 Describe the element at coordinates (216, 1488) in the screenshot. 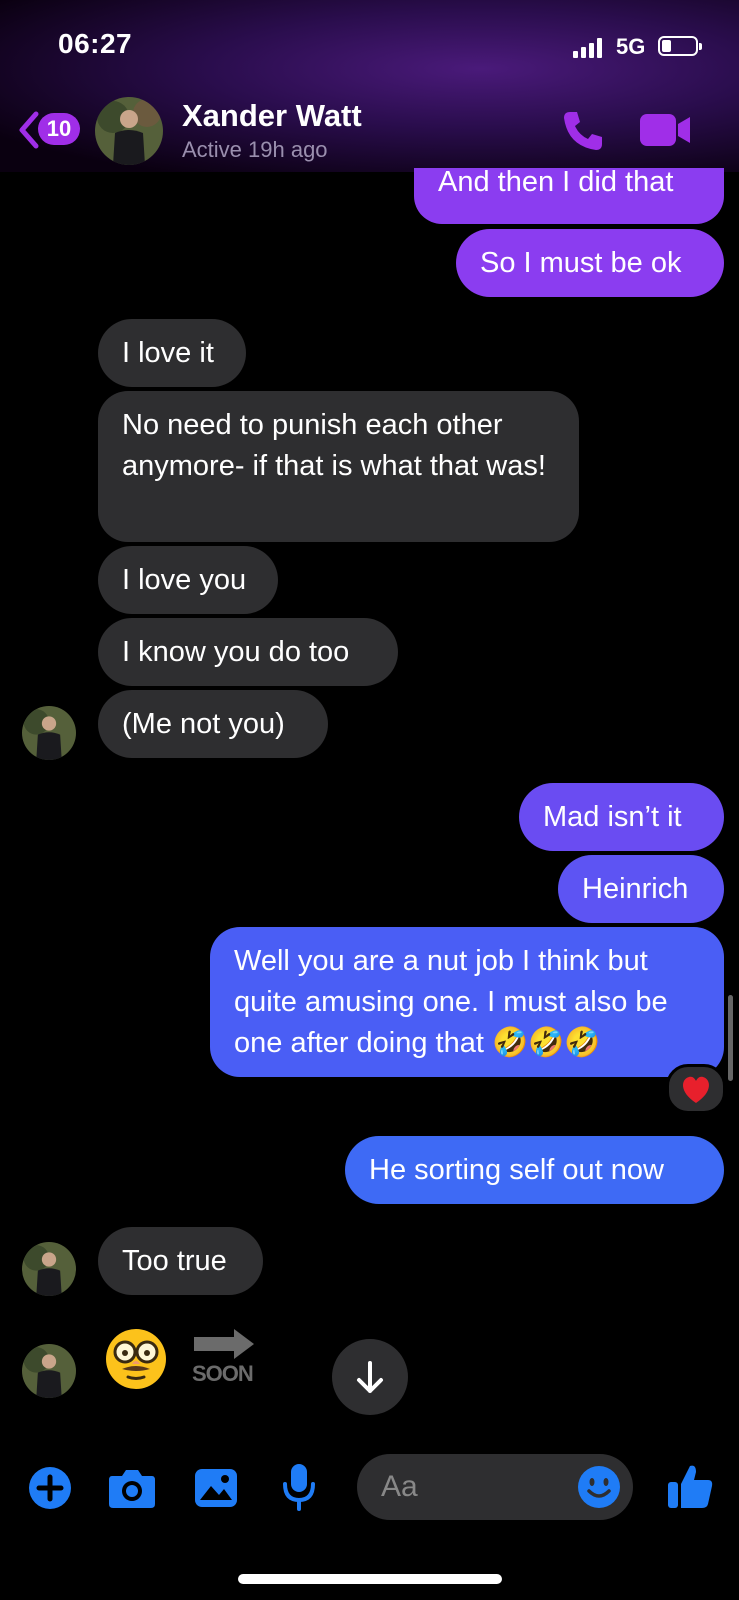

I see `gallery-icon` at that location.